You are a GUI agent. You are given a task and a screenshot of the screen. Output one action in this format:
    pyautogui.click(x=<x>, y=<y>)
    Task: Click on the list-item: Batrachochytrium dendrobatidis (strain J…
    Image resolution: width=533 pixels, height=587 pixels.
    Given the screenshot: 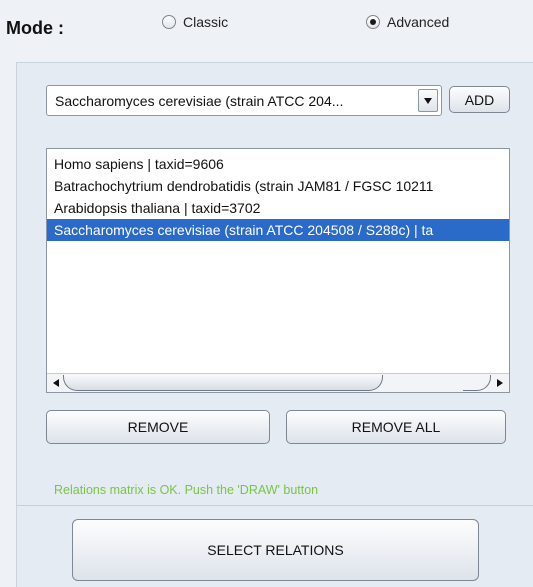 What is the action you would take?
    pyautogui.click(x=278, y=186)
    